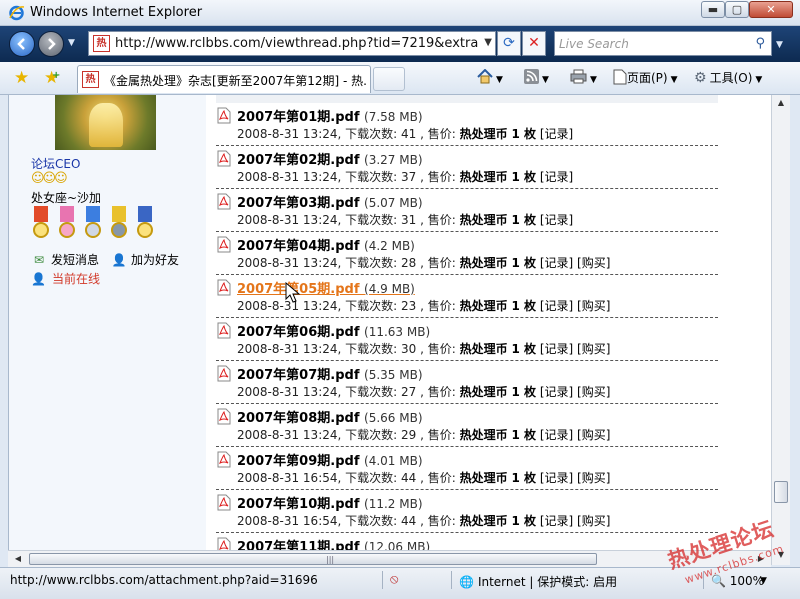 This screenshot has width=800, height=599. What do you see at coordinates (760, 43) in the screenshot?
I see `search-icon: ⚲` at bounding box center [760, 43].